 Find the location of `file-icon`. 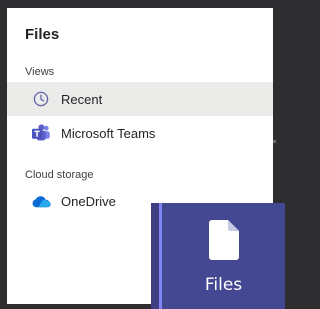

file-icon is located at coordinates (224, 242).